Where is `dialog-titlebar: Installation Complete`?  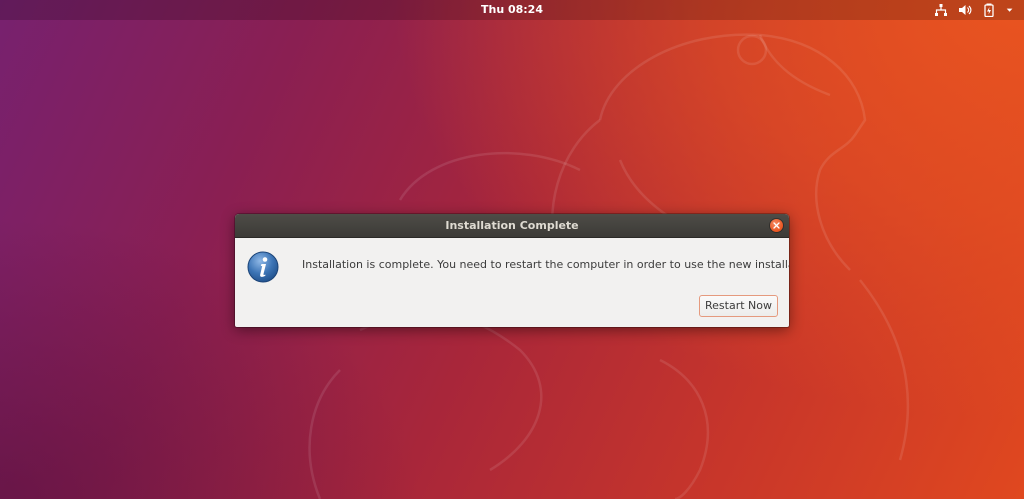 dialog-titlebar: Installation Complete is located at coordinates (512, 226).